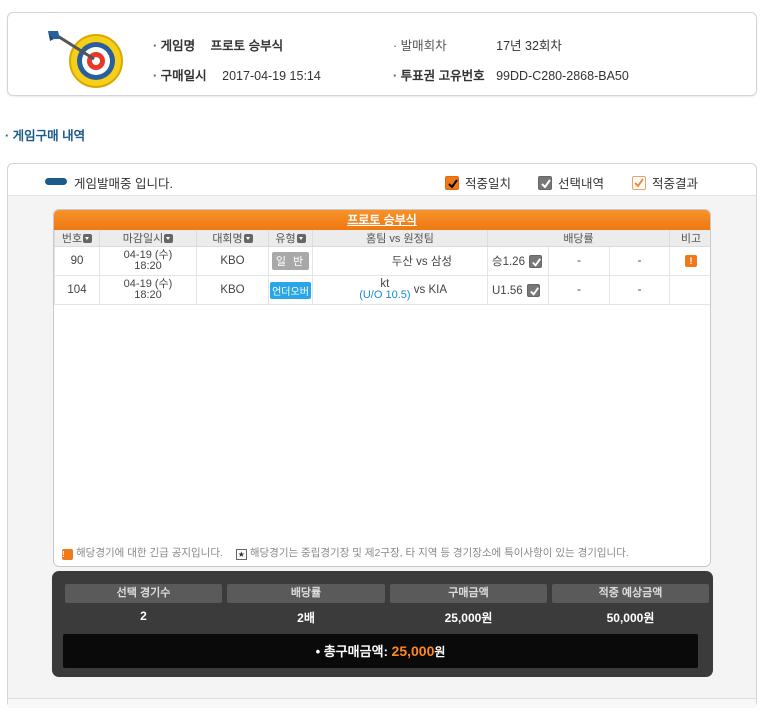  What do you see at coordinates (630, 618) in the screenshot?
I see `summary-value-expected: 50,000원` at bounding box center [630, 618].